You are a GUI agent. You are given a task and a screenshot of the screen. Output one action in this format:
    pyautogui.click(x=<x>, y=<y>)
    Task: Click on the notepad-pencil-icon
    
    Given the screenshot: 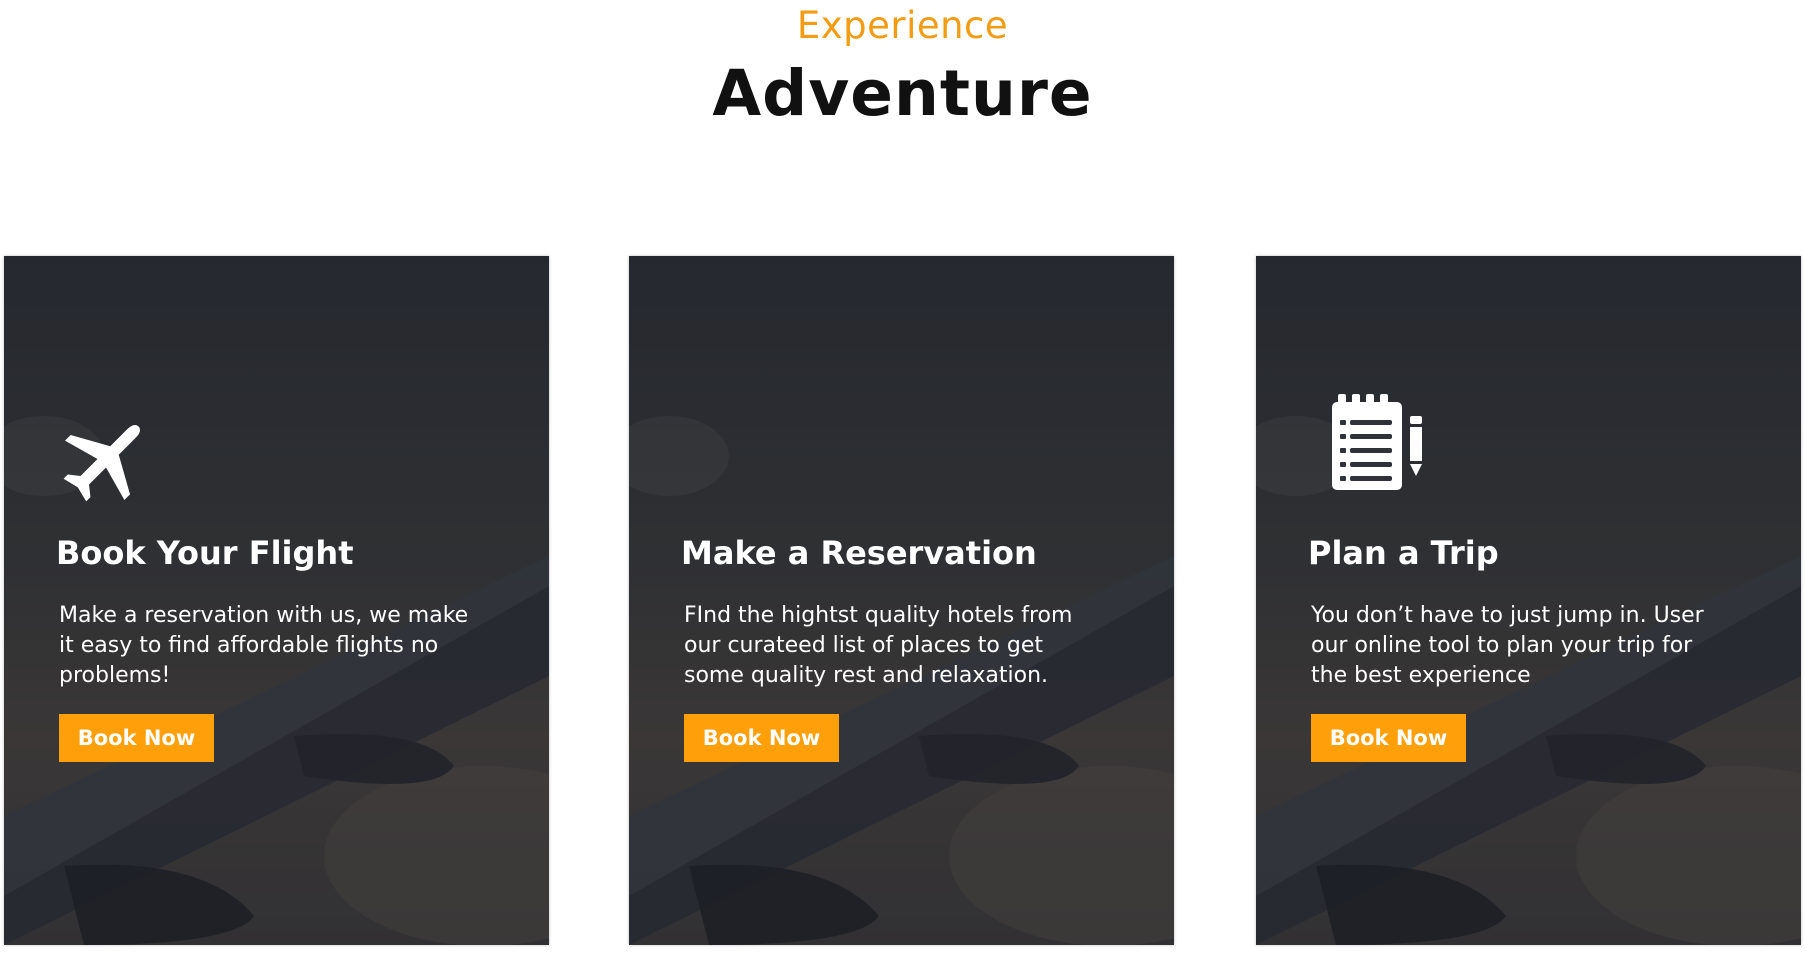 What is the action you would take?
    pyautogui.click(x=1377, y=442)
    